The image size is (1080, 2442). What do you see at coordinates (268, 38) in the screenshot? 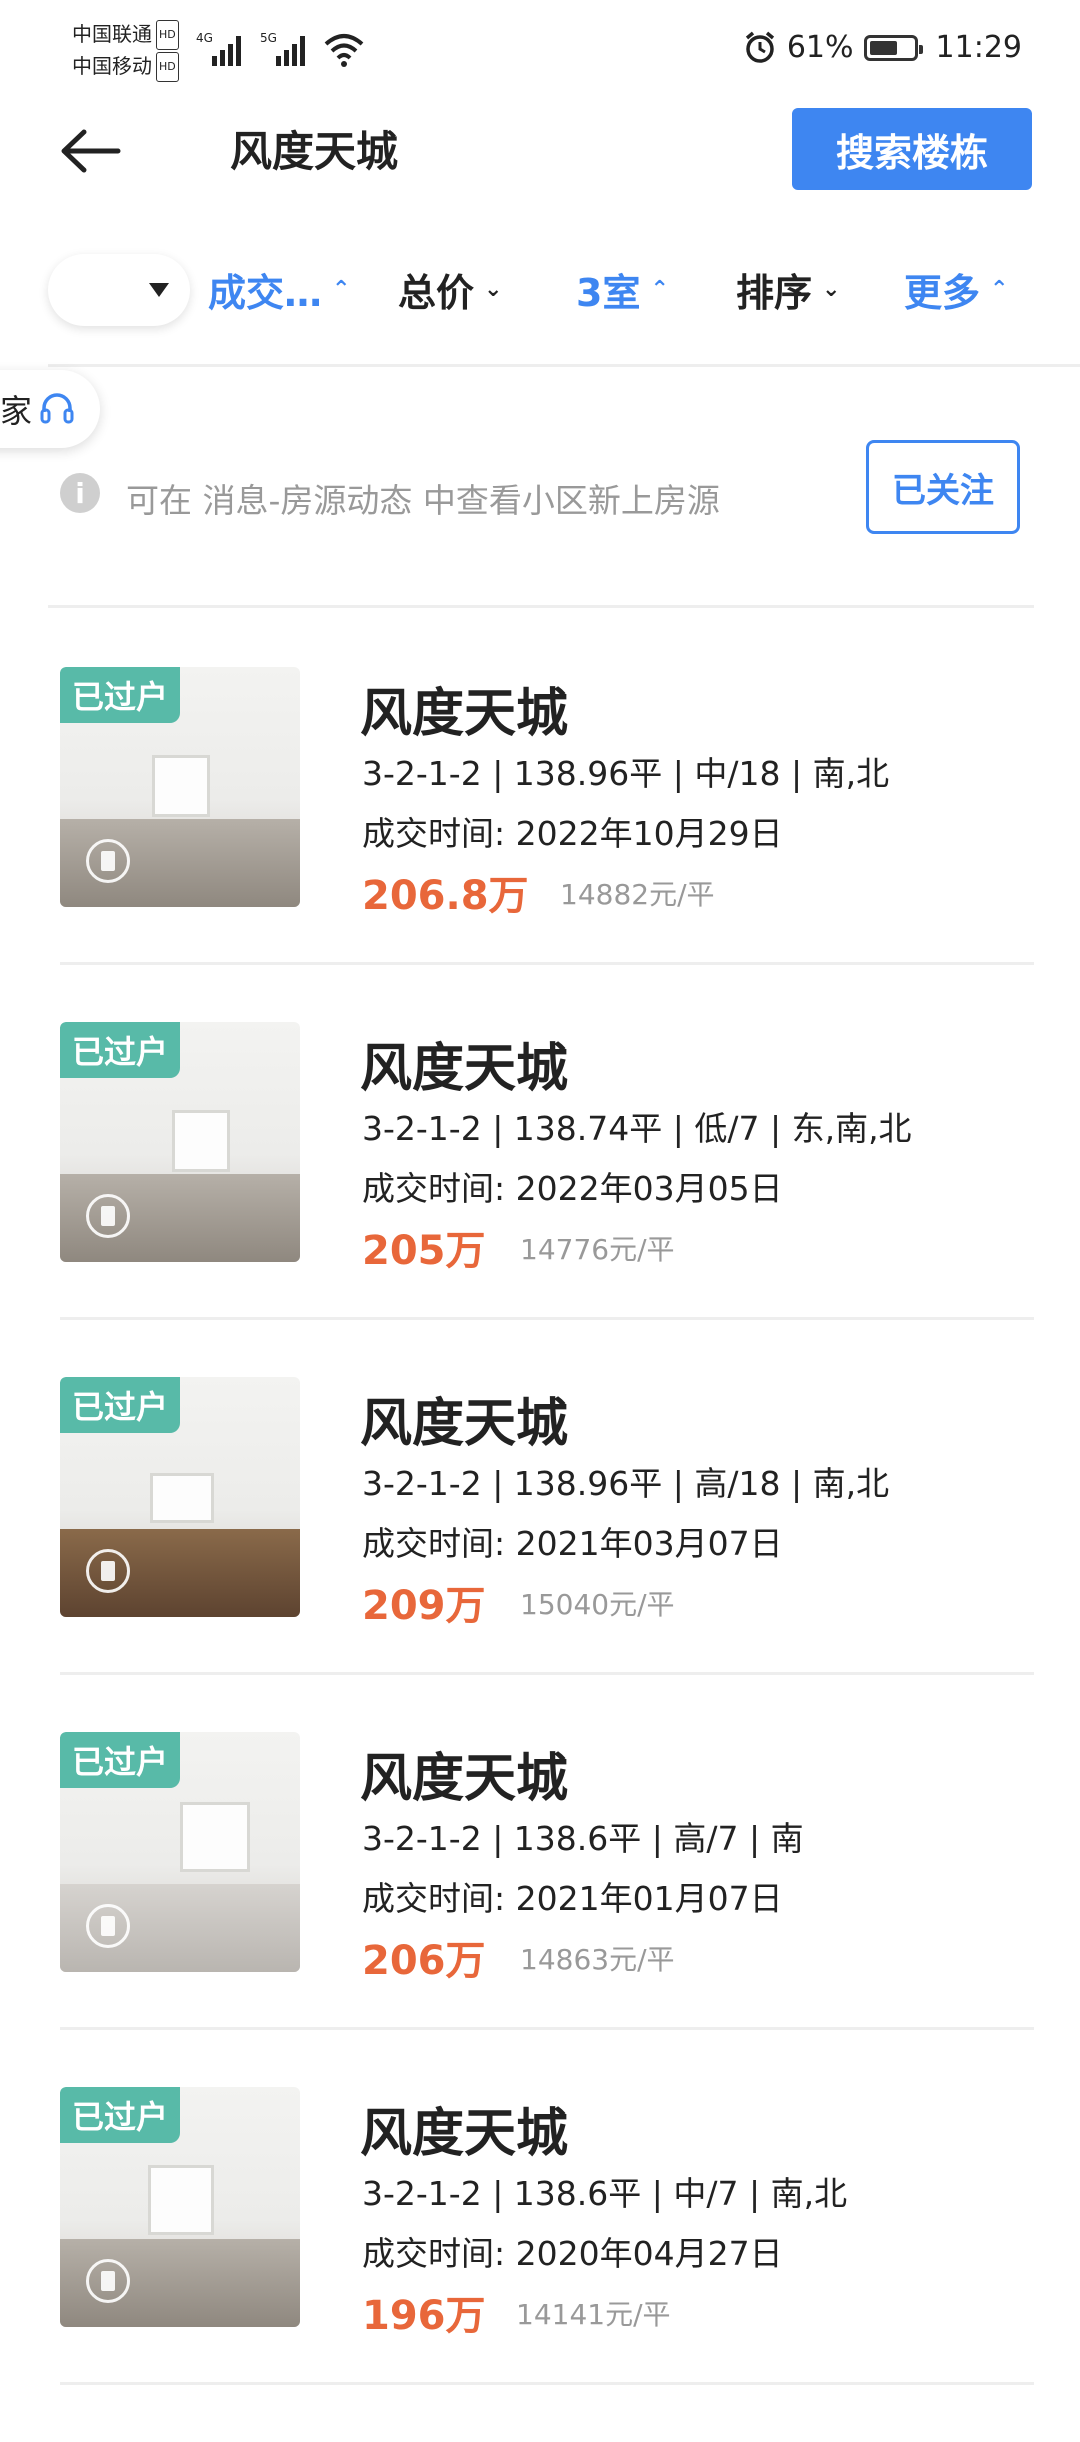
I see `svg-text: 5G` at bounding box center [268, 38].